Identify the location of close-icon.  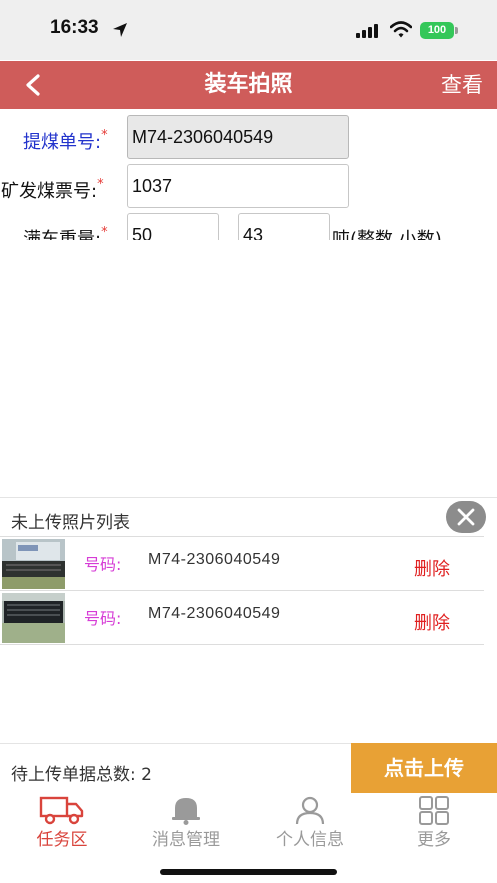
(466, 517).